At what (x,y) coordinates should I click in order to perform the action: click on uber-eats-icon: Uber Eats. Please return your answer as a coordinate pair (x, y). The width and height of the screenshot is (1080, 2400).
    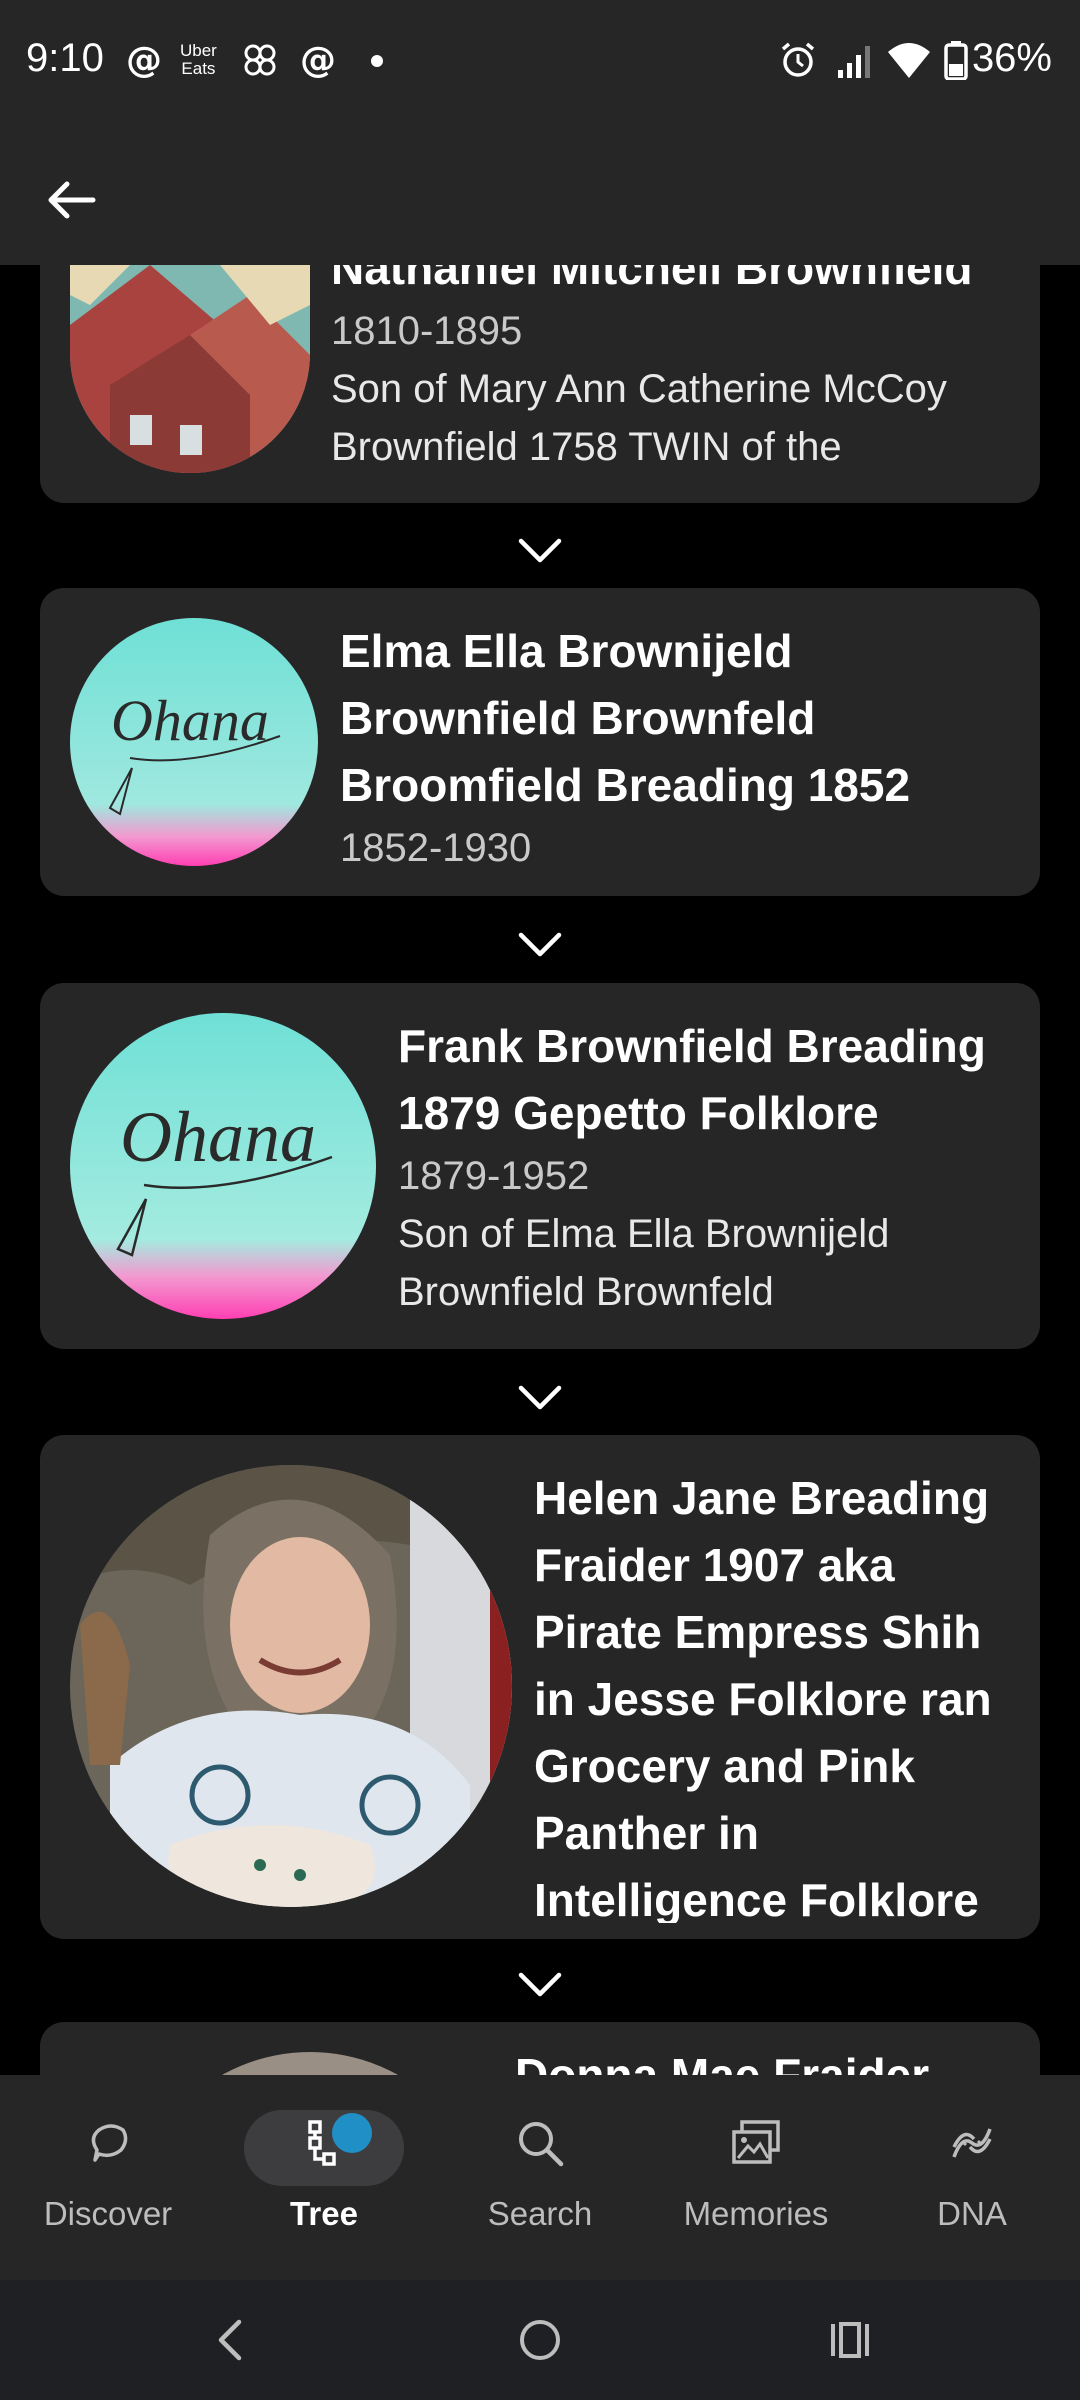
    Looking at the image, I should click on (198, 60).